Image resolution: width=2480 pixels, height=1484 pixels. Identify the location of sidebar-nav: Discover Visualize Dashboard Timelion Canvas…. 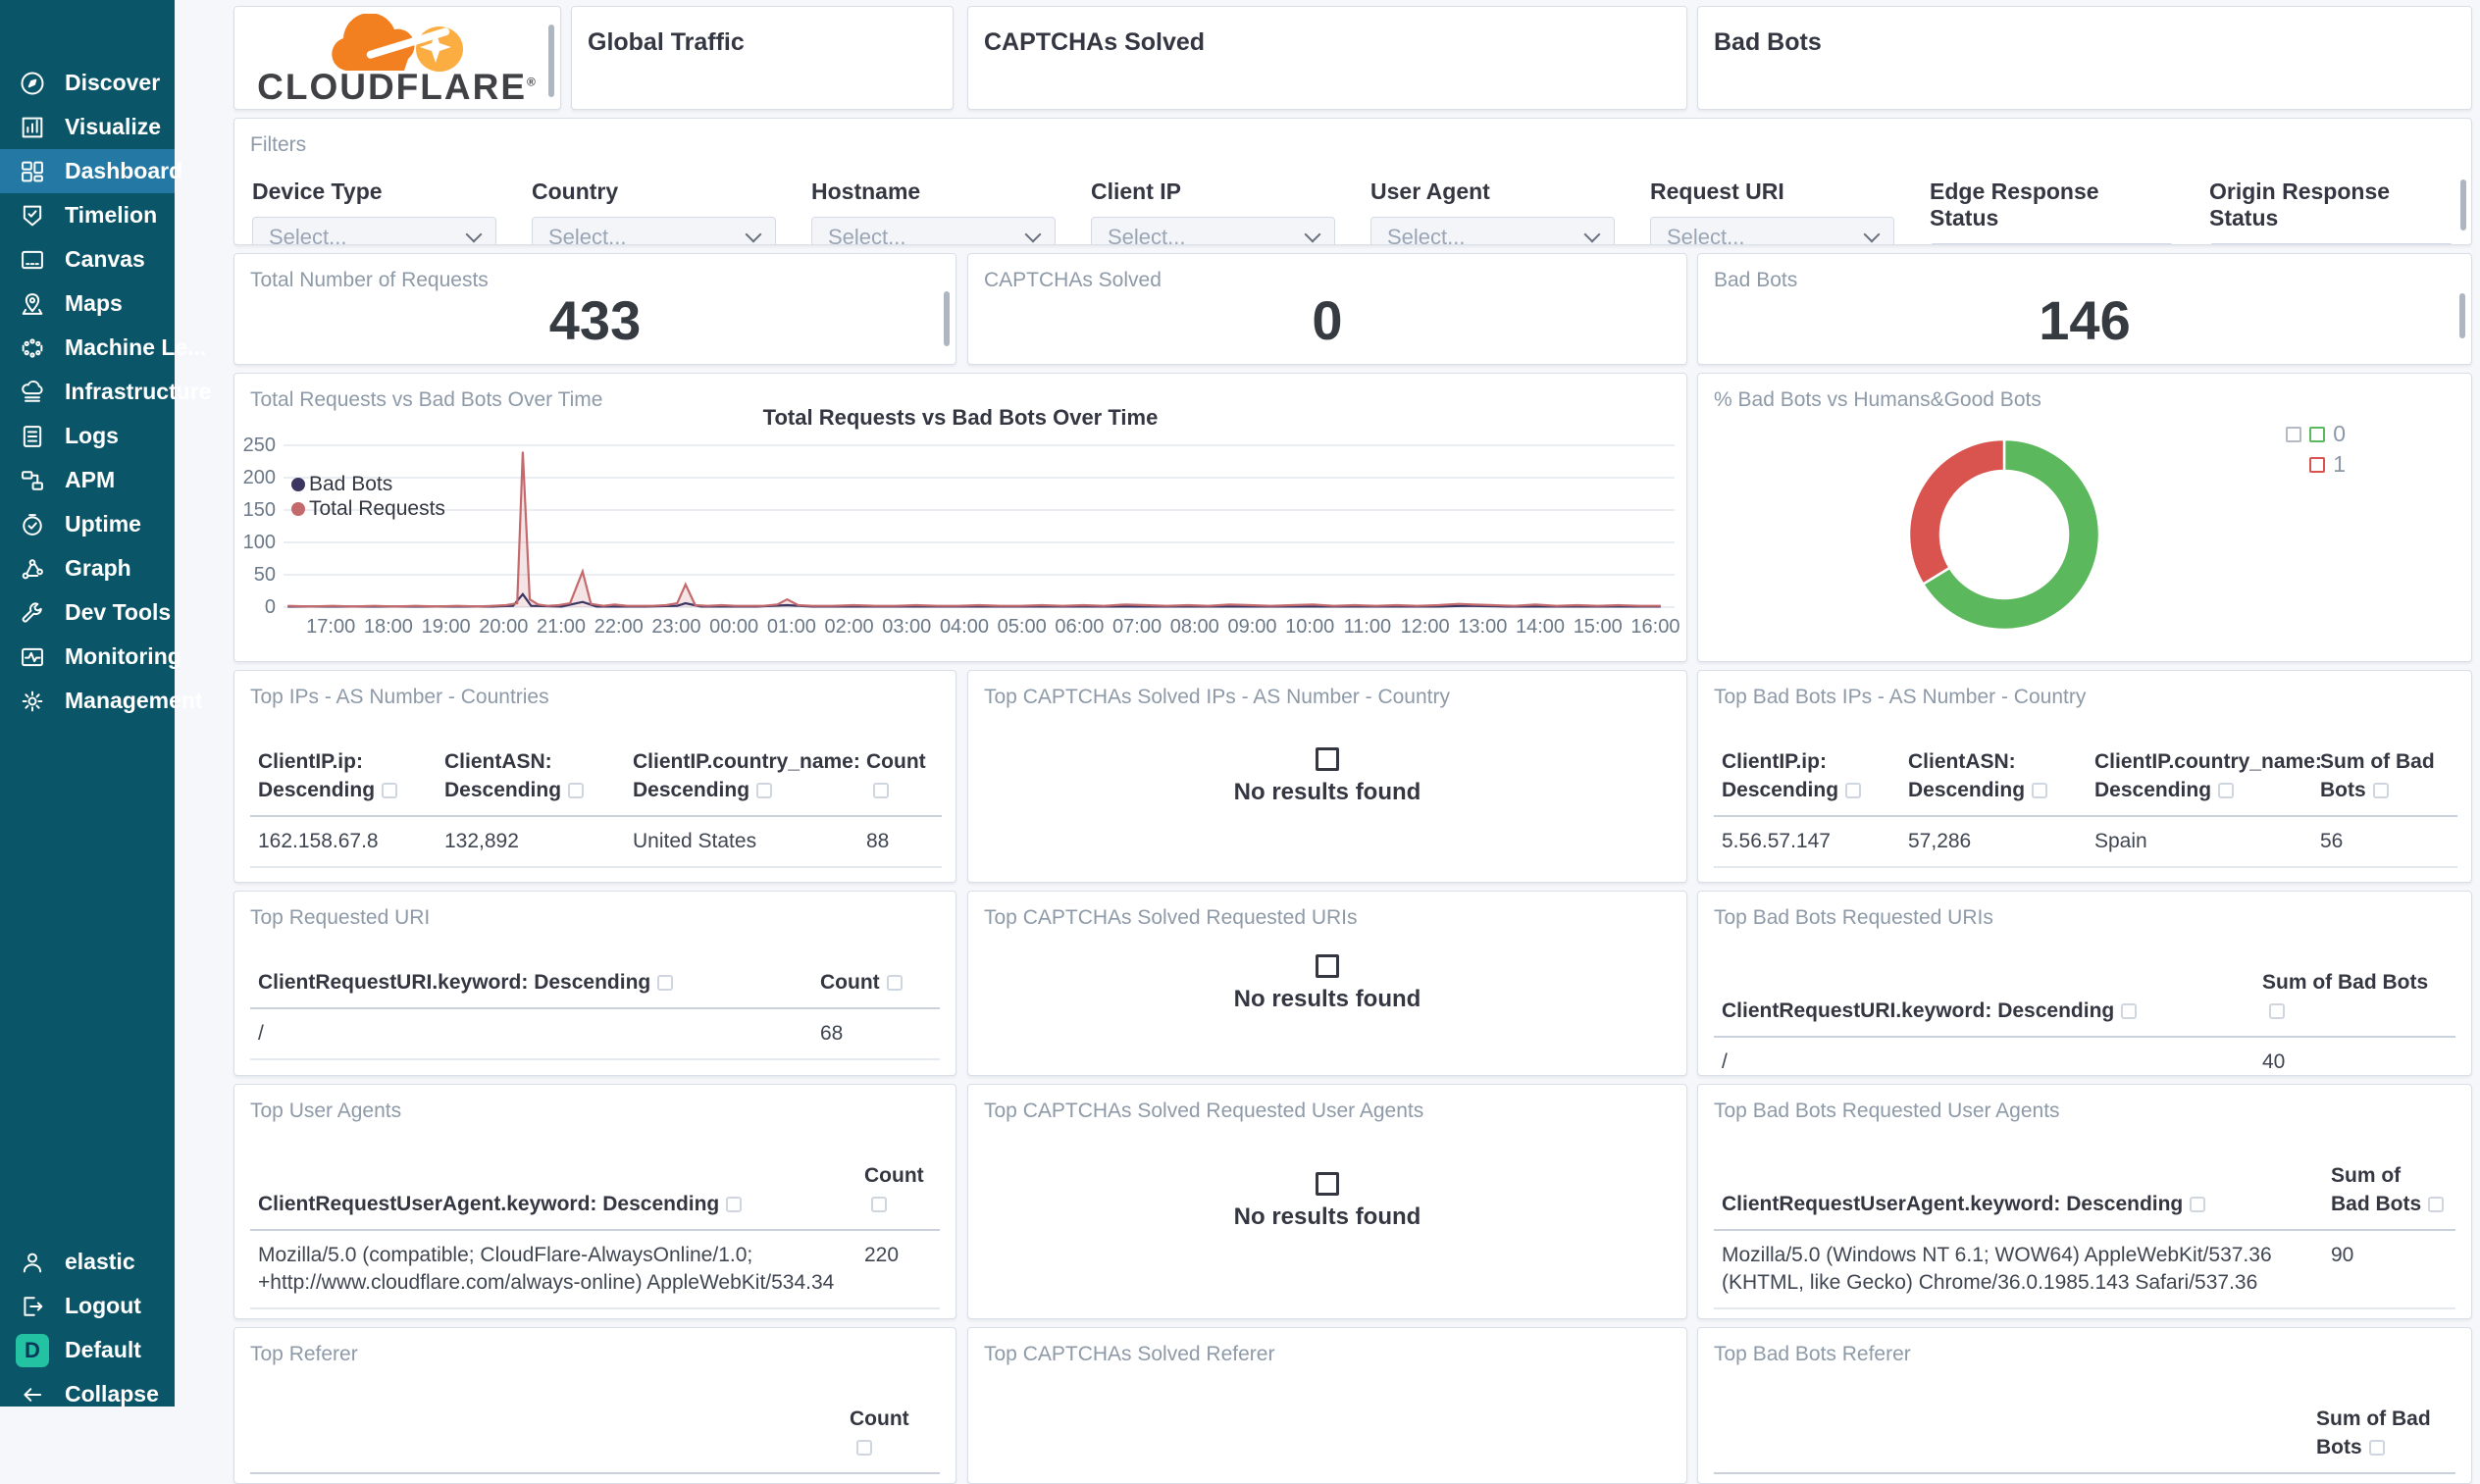
(106, 361).